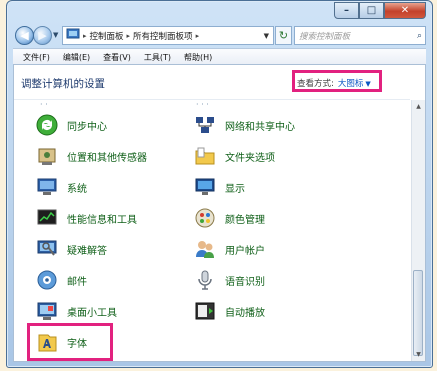 This screenshot has height=371, width=437. What do you see at coordinates (205, 156) in the screenshot?
I see `folder-options-icon` at bounding box center [205, 156].